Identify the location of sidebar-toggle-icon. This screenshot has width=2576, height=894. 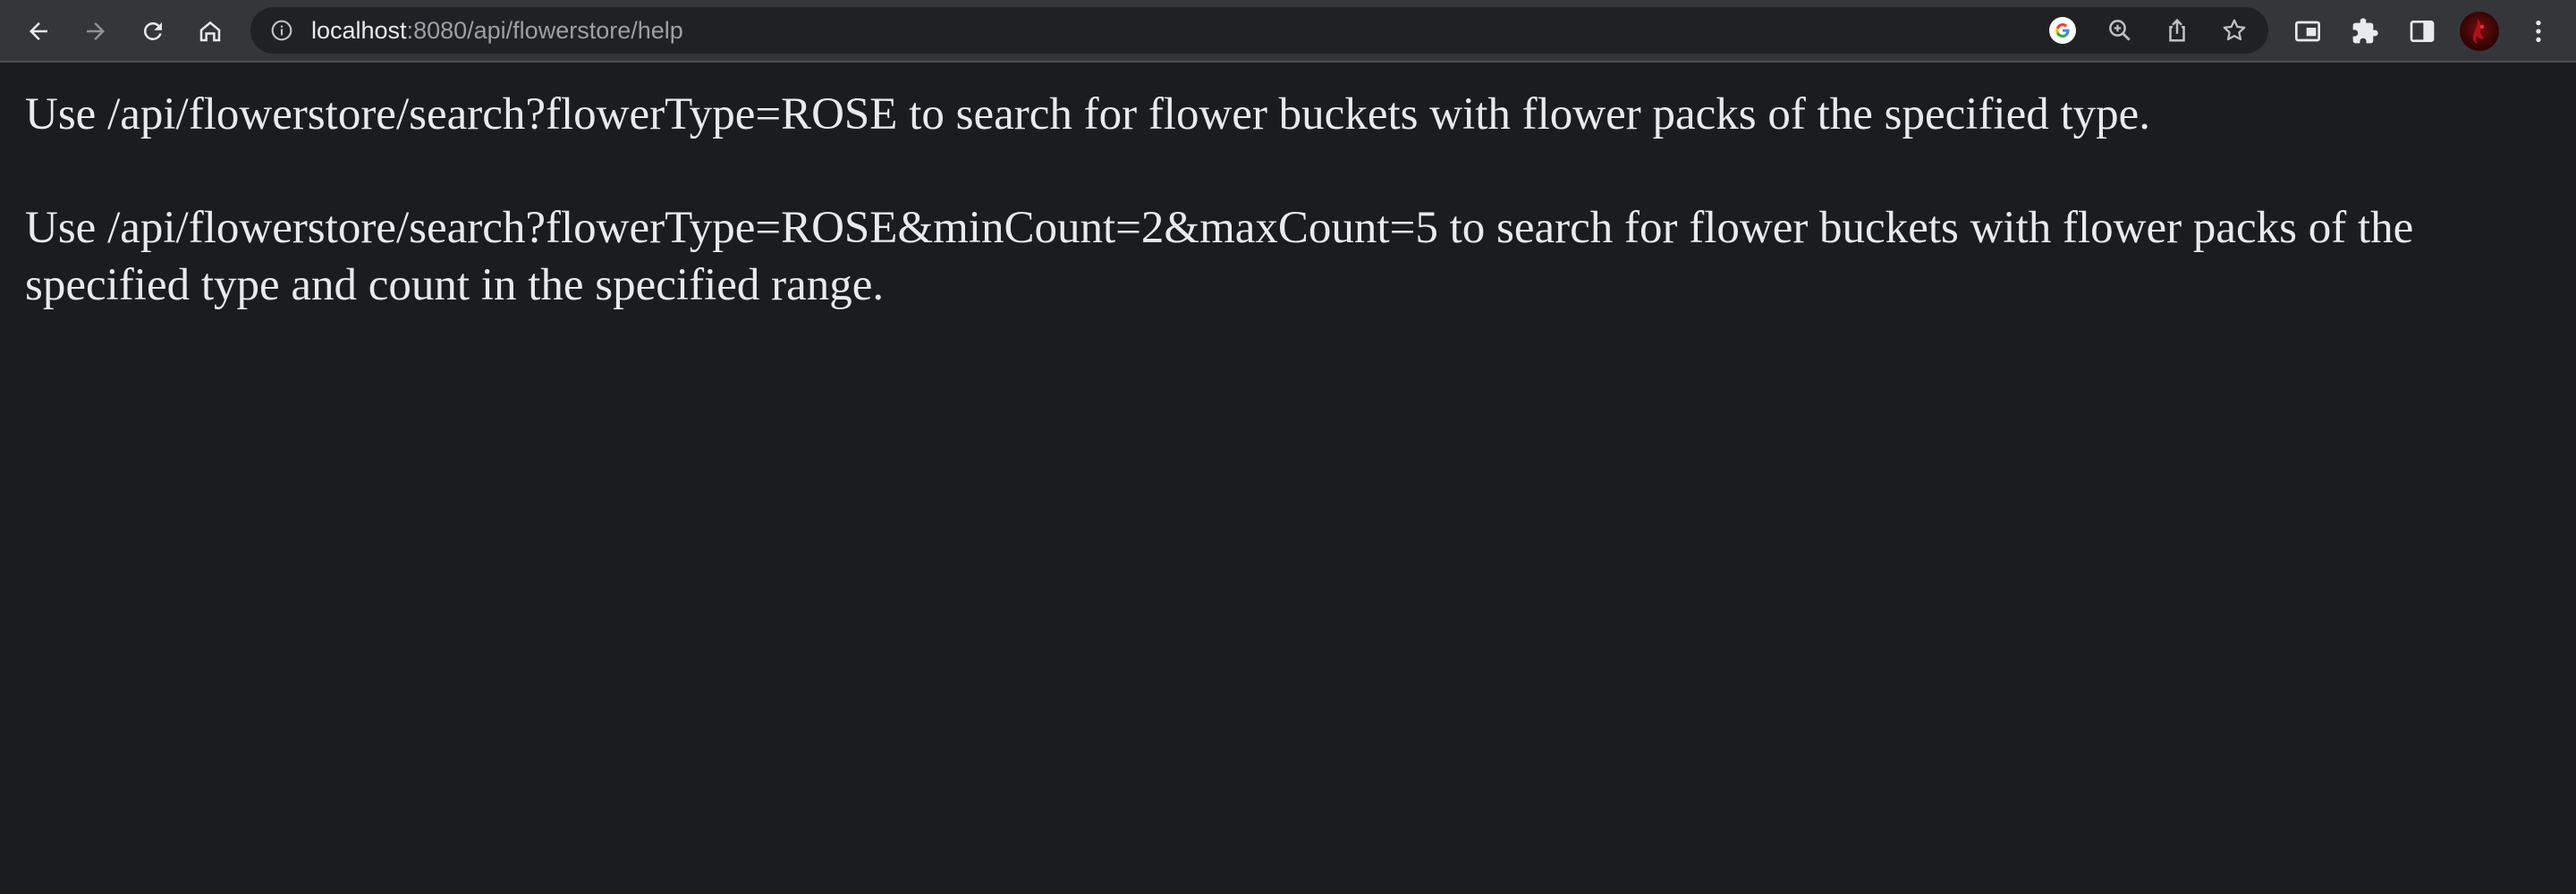
(2422, 31).